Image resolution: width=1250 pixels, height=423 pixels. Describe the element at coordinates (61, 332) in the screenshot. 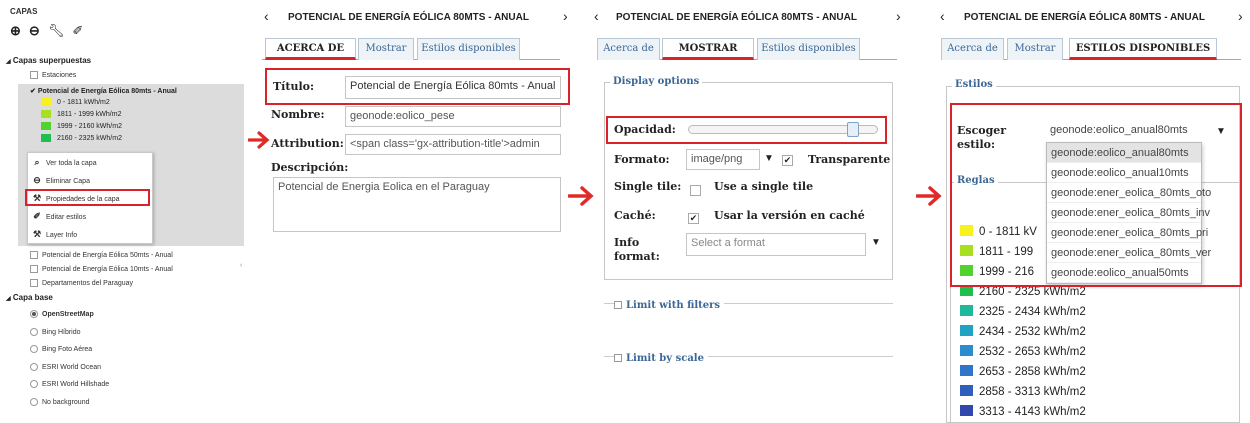

I see `base-layer-label: Bing Híbrido` at that location.